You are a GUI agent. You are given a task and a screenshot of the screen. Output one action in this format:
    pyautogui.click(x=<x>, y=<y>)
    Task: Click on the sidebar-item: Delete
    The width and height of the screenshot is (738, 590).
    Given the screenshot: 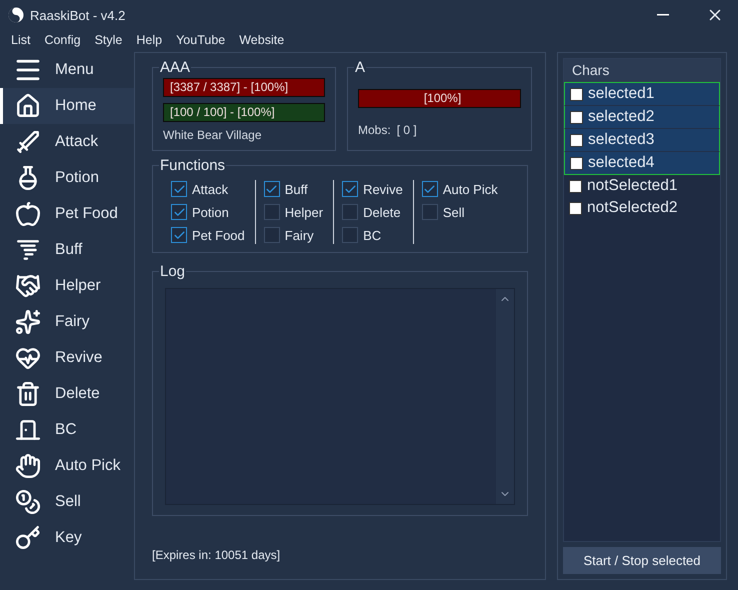 What is the action you would take?
    pyautogui.click(x=67, y=394)
    